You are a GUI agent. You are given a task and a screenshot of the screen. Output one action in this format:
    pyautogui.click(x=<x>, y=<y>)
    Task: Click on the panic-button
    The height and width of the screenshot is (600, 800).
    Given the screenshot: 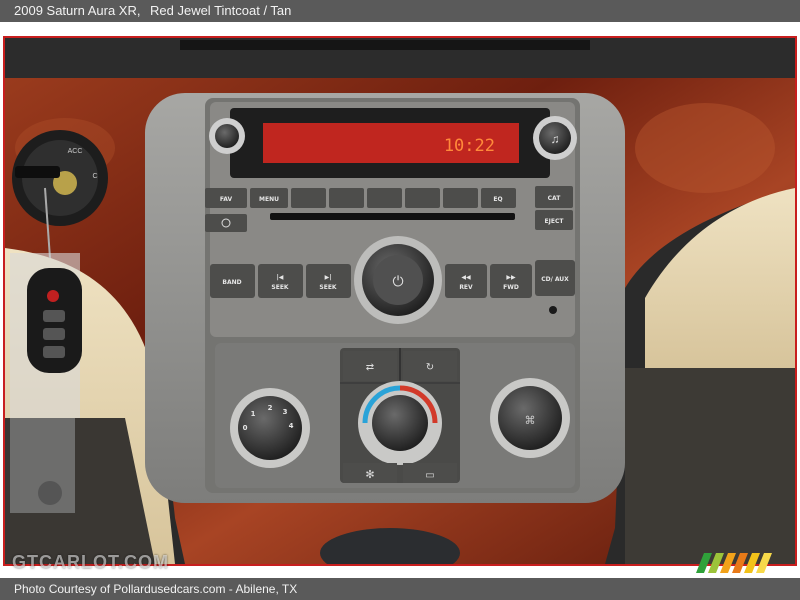 What is the action you would take?
    pyautogui.click(x=53, y=296)
    